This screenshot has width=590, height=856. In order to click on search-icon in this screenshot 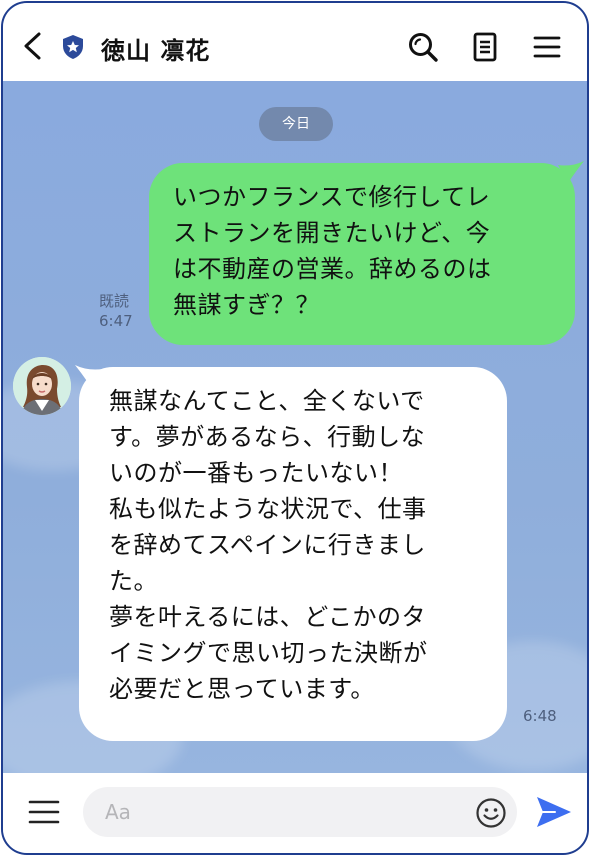, I will do `click(423, 47)`.